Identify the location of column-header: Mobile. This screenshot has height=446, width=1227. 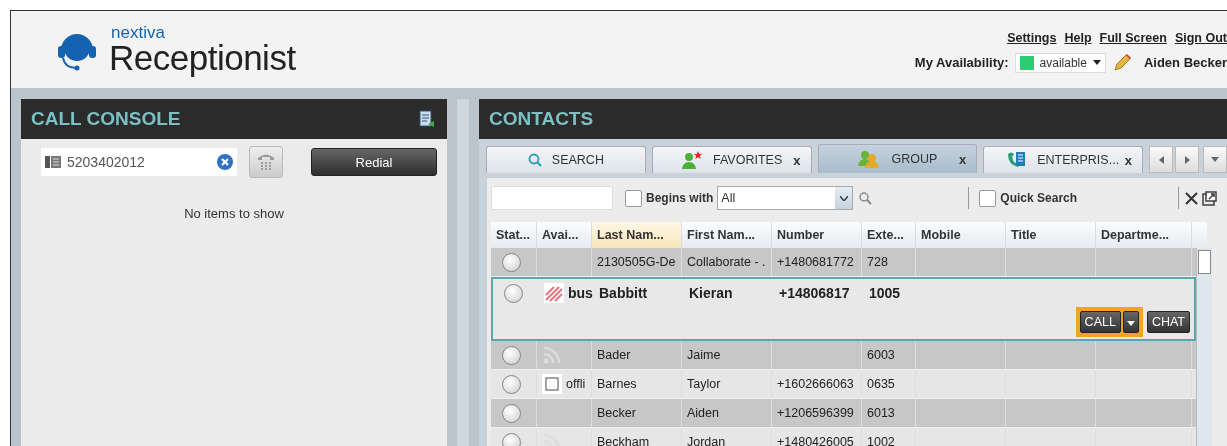
(961, 235).